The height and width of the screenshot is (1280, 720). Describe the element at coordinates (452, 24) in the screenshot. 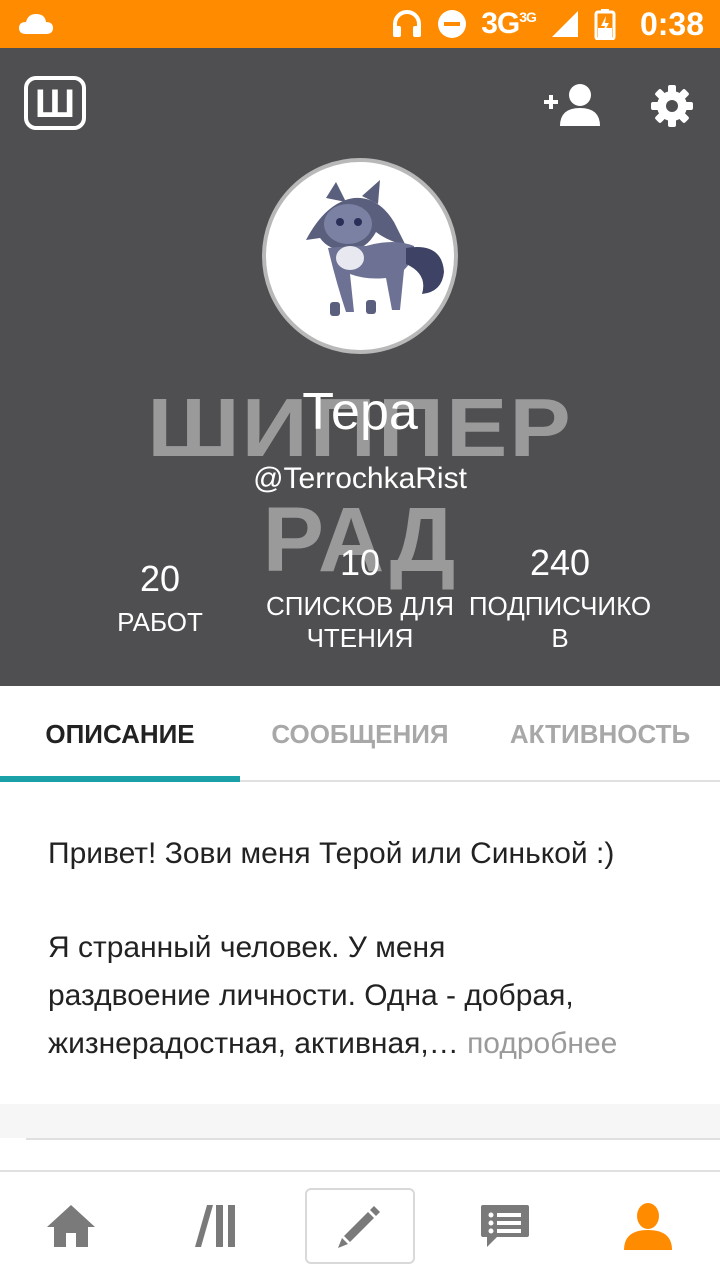

I see `do-not-disturb-icon` at that location.